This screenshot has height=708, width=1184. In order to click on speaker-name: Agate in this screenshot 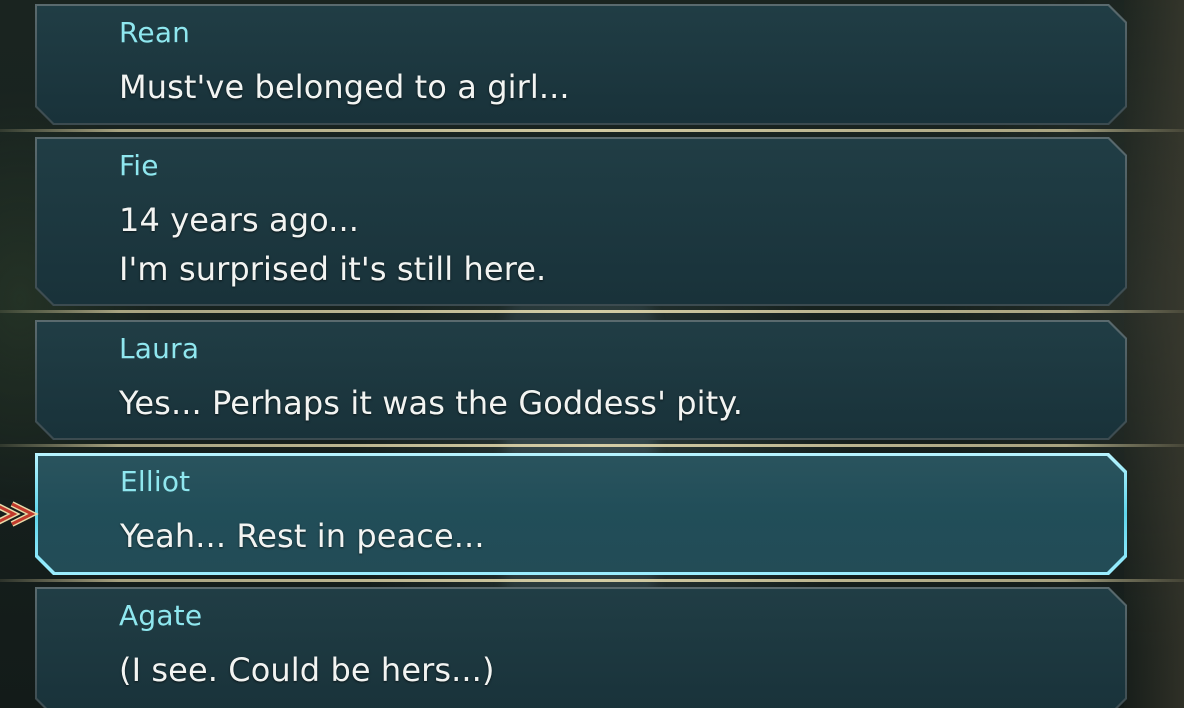, I will do `click(161, 615)`.